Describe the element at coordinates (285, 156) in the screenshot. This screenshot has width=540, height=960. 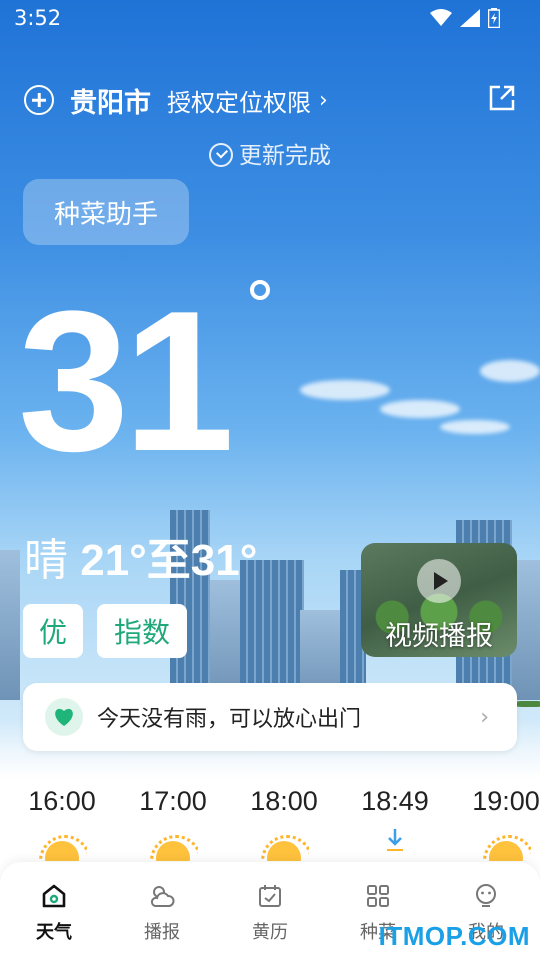
I see `update-status-text: 更新完成` at that location.